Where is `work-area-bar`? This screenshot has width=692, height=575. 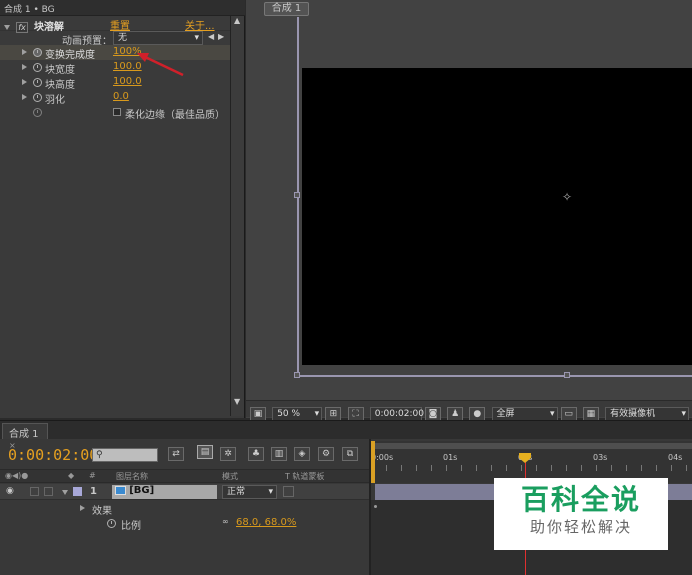 work-area-bar is located at coordinates (531, 446).